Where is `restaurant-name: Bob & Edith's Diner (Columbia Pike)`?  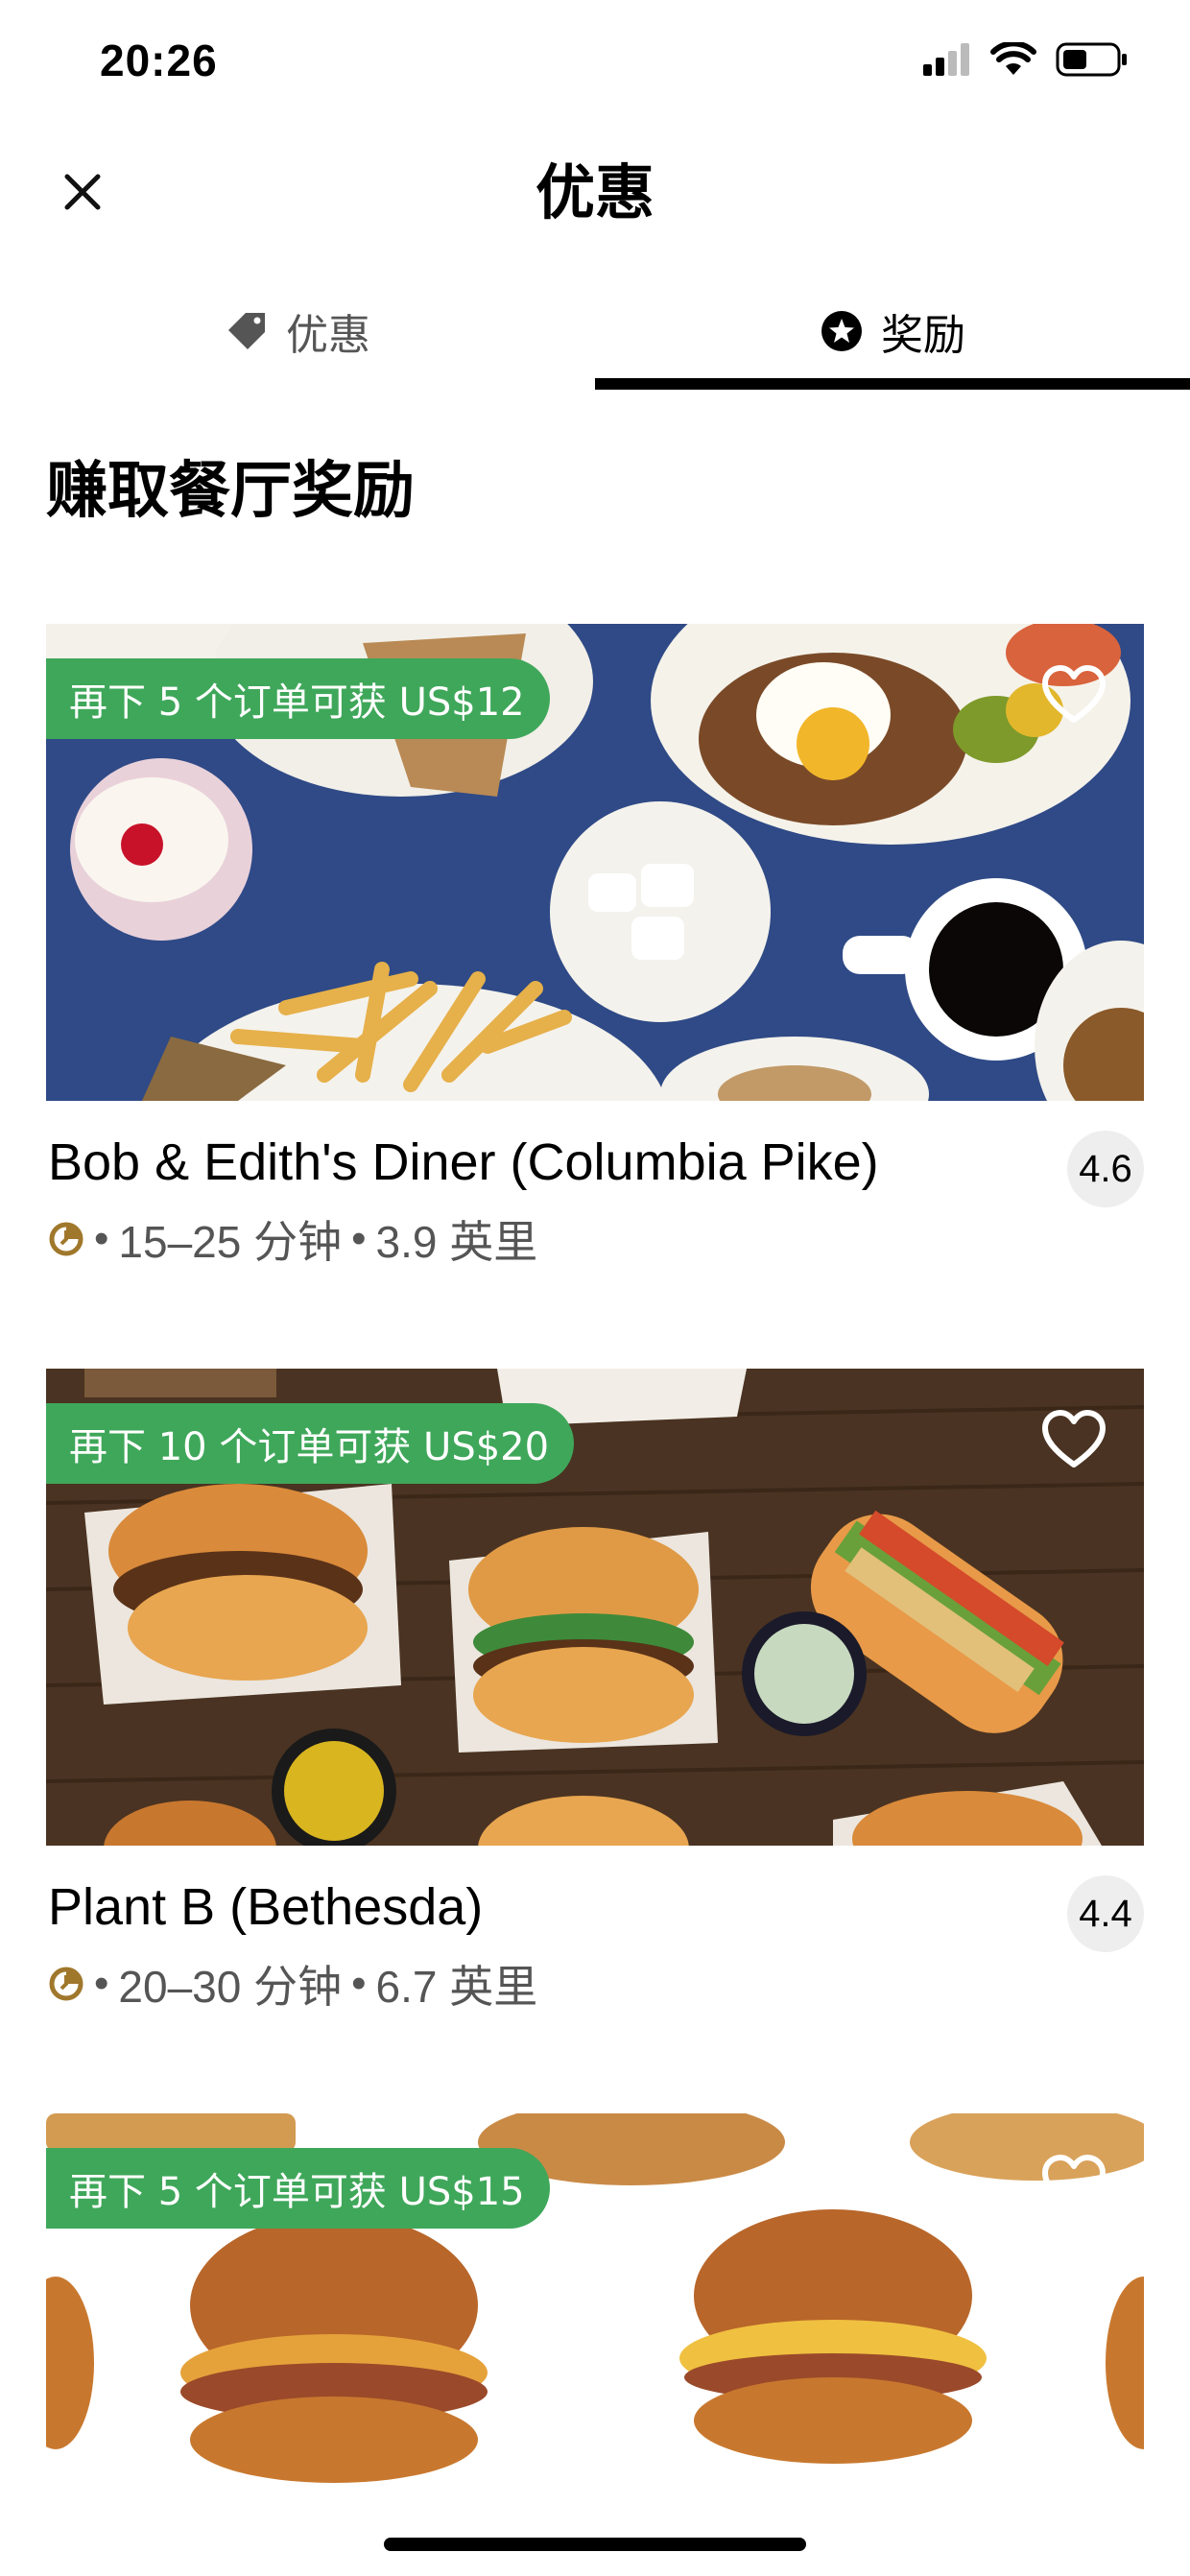
restaurant-name: Bob & Edith's Diner (Columbia Pike) is located at coordinates (464, 1162).